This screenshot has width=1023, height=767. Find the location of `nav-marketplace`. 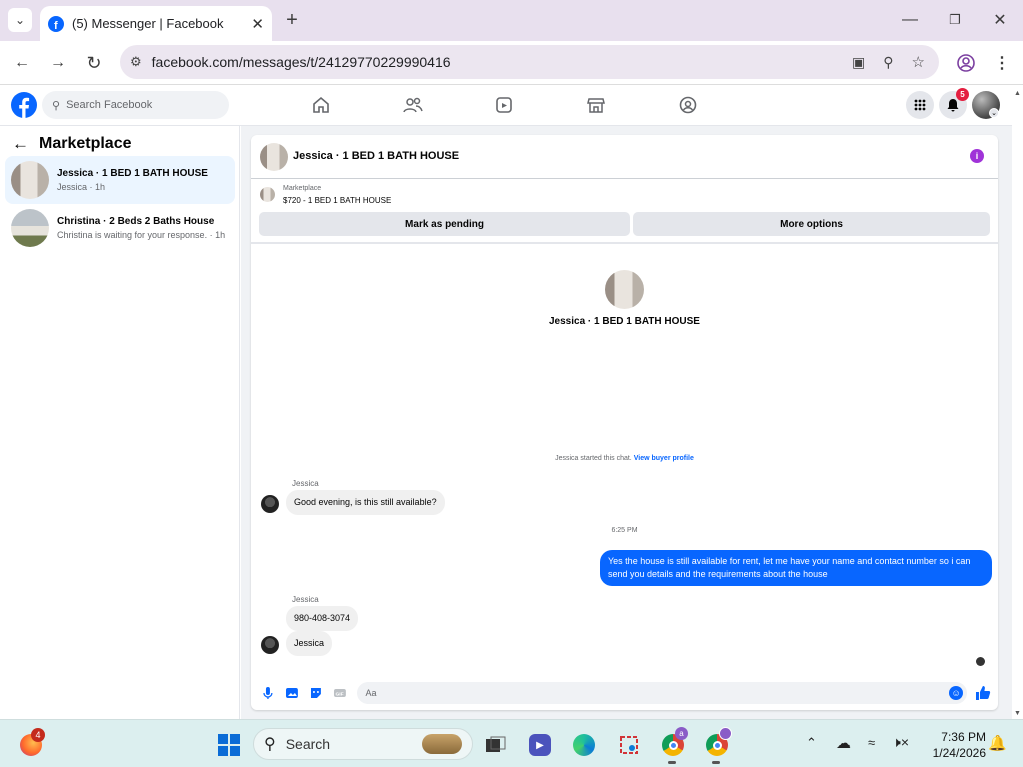

nav-marketplace is located at coordinates (596, 105).